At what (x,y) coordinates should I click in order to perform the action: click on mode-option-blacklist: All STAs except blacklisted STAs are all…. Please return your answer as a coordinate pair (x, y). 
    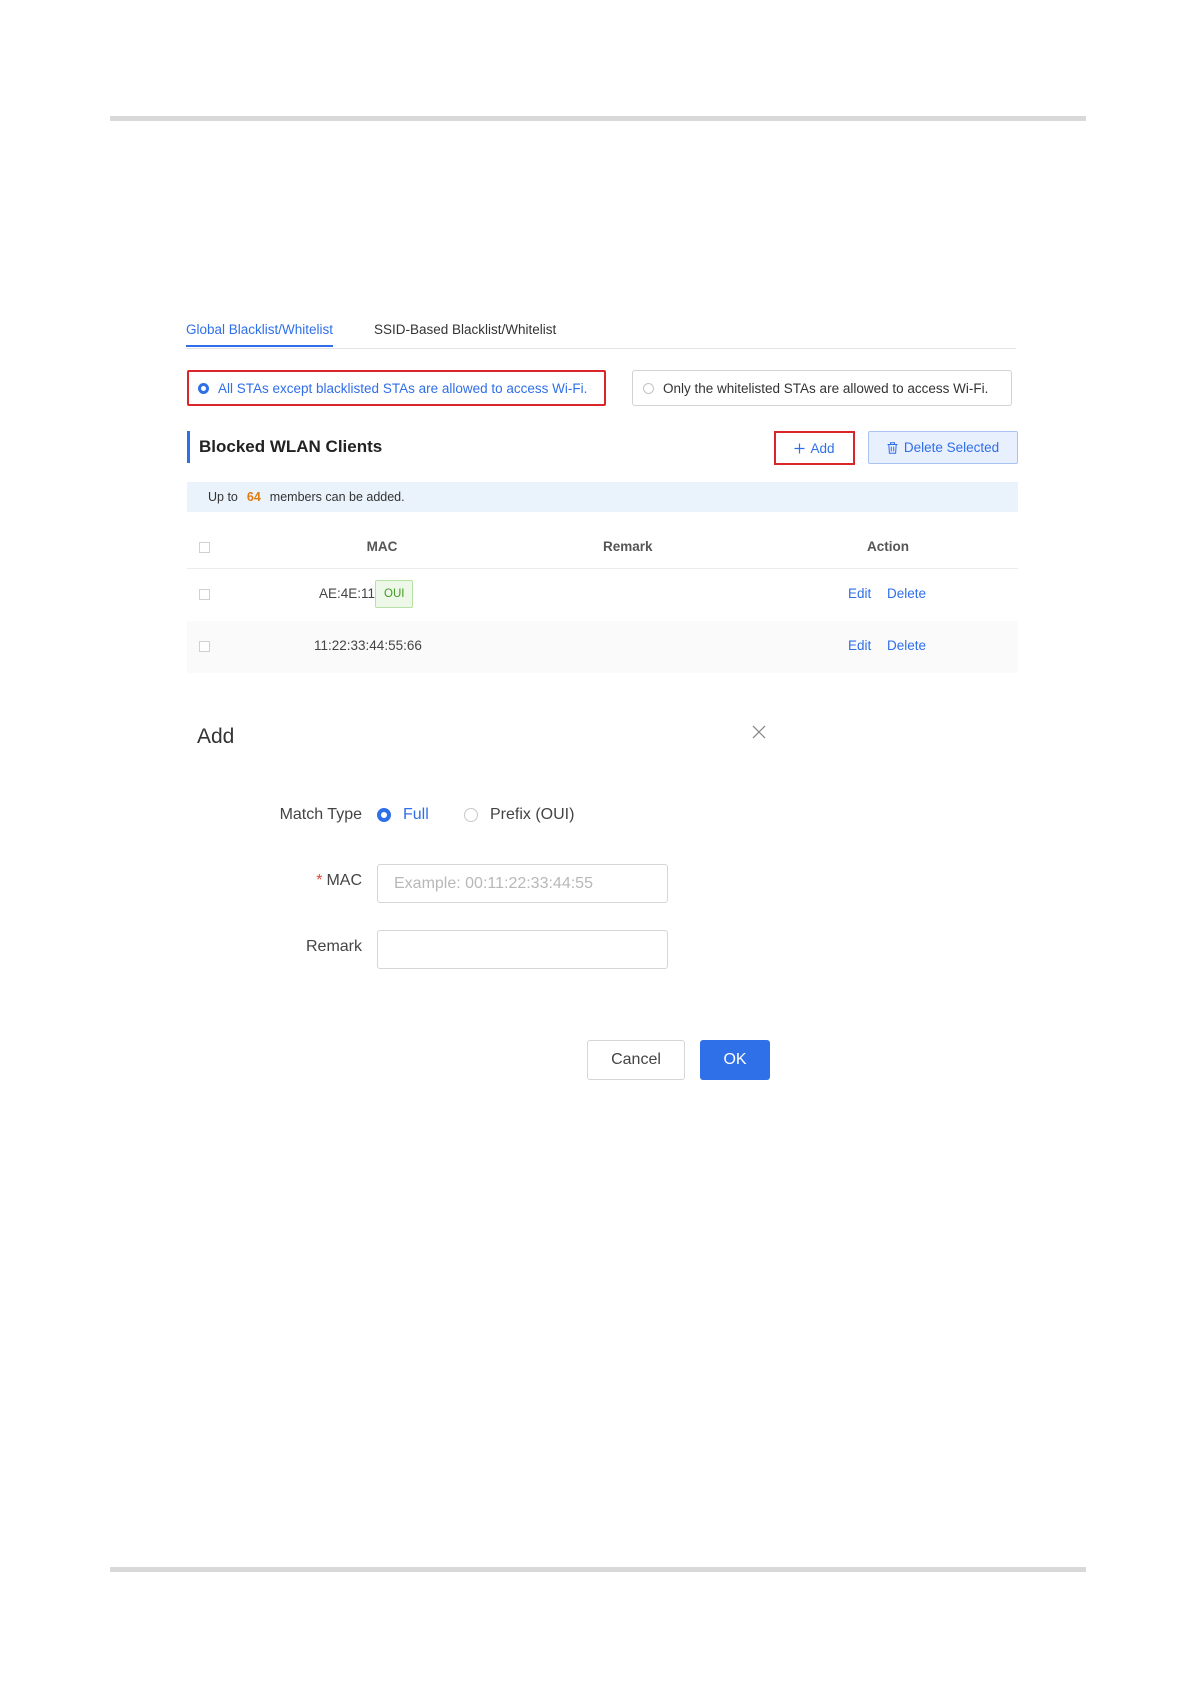
    Looking at the image, I should click on (396, 388).